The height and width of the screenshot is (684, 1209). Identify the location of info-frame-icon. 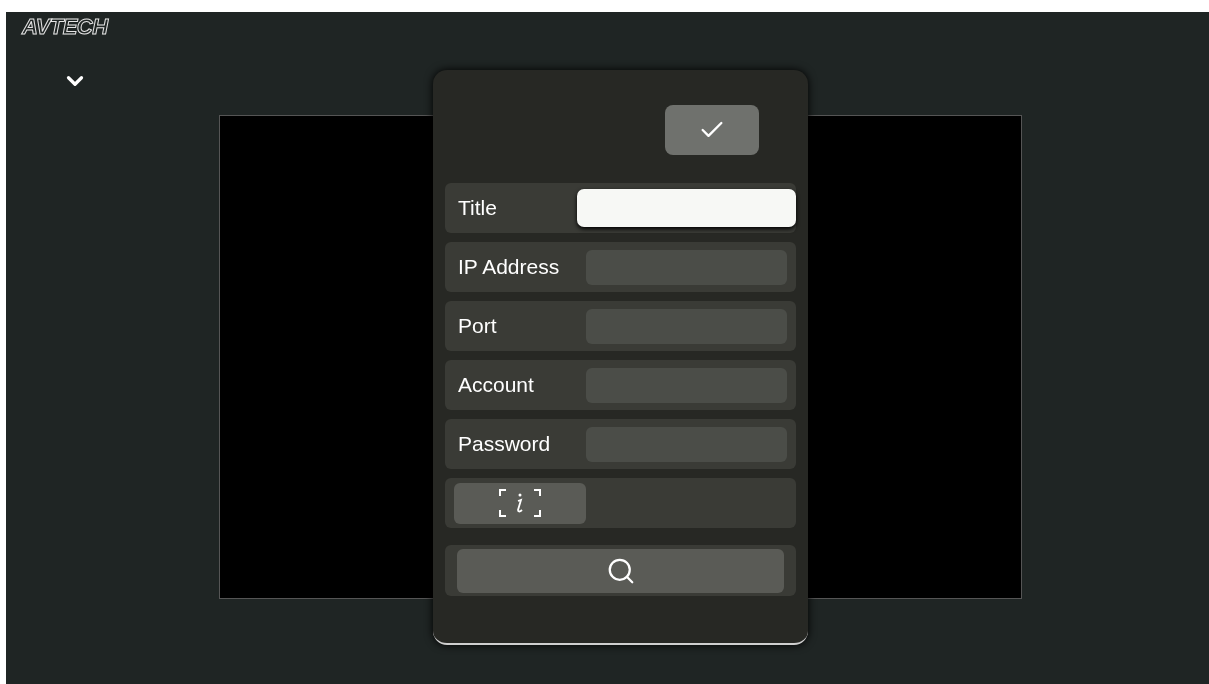
(520, 503).